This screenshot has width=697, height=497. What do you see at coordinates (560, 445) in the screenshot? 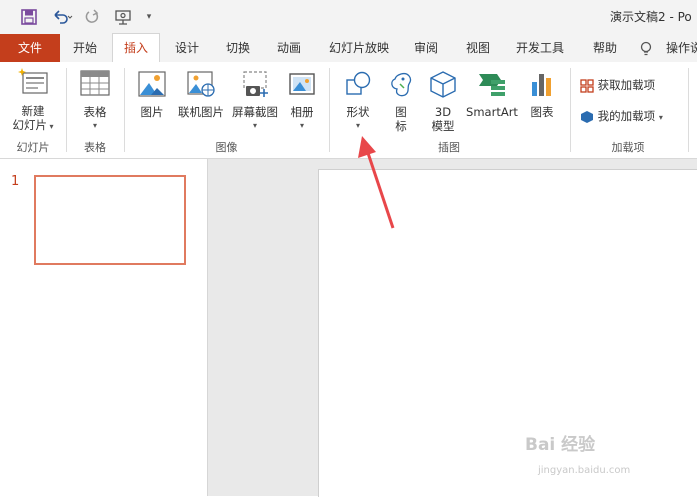
I see `watermark-logo: Bai 经验` at bounding box center [560, 445].